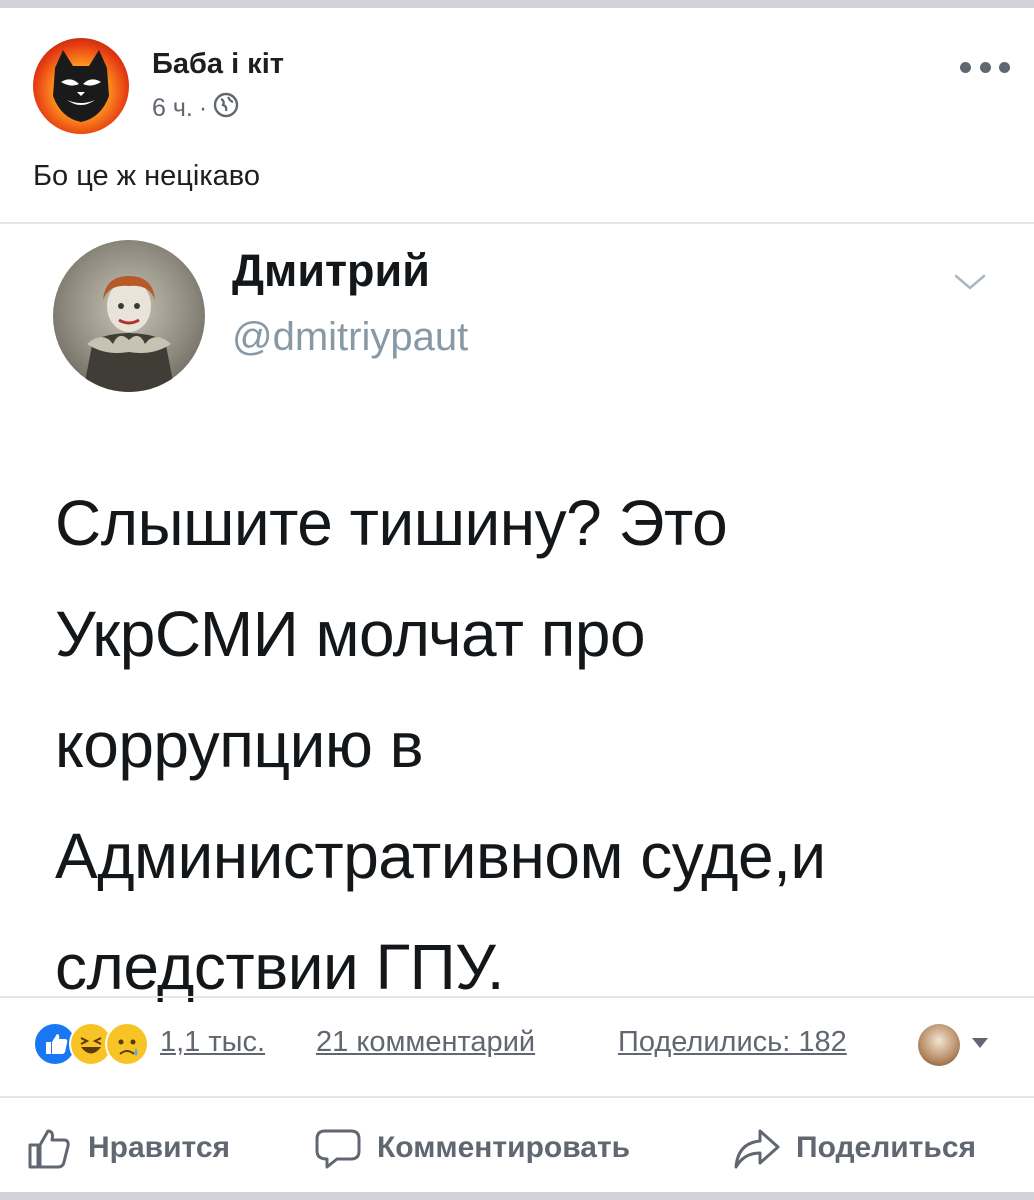 This screenshot has width=1034, height=1200. I want to click on share-label: Поделиться, so click(886, 1147).